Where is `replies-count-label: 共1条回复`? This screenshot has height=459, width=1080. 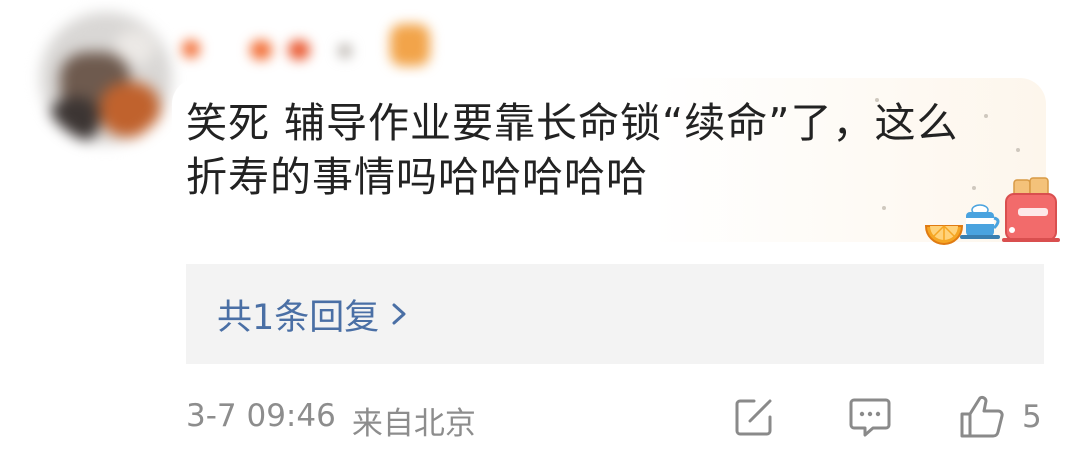
replies-count-label: 共1条回复 is located at coordinates (298, 317).